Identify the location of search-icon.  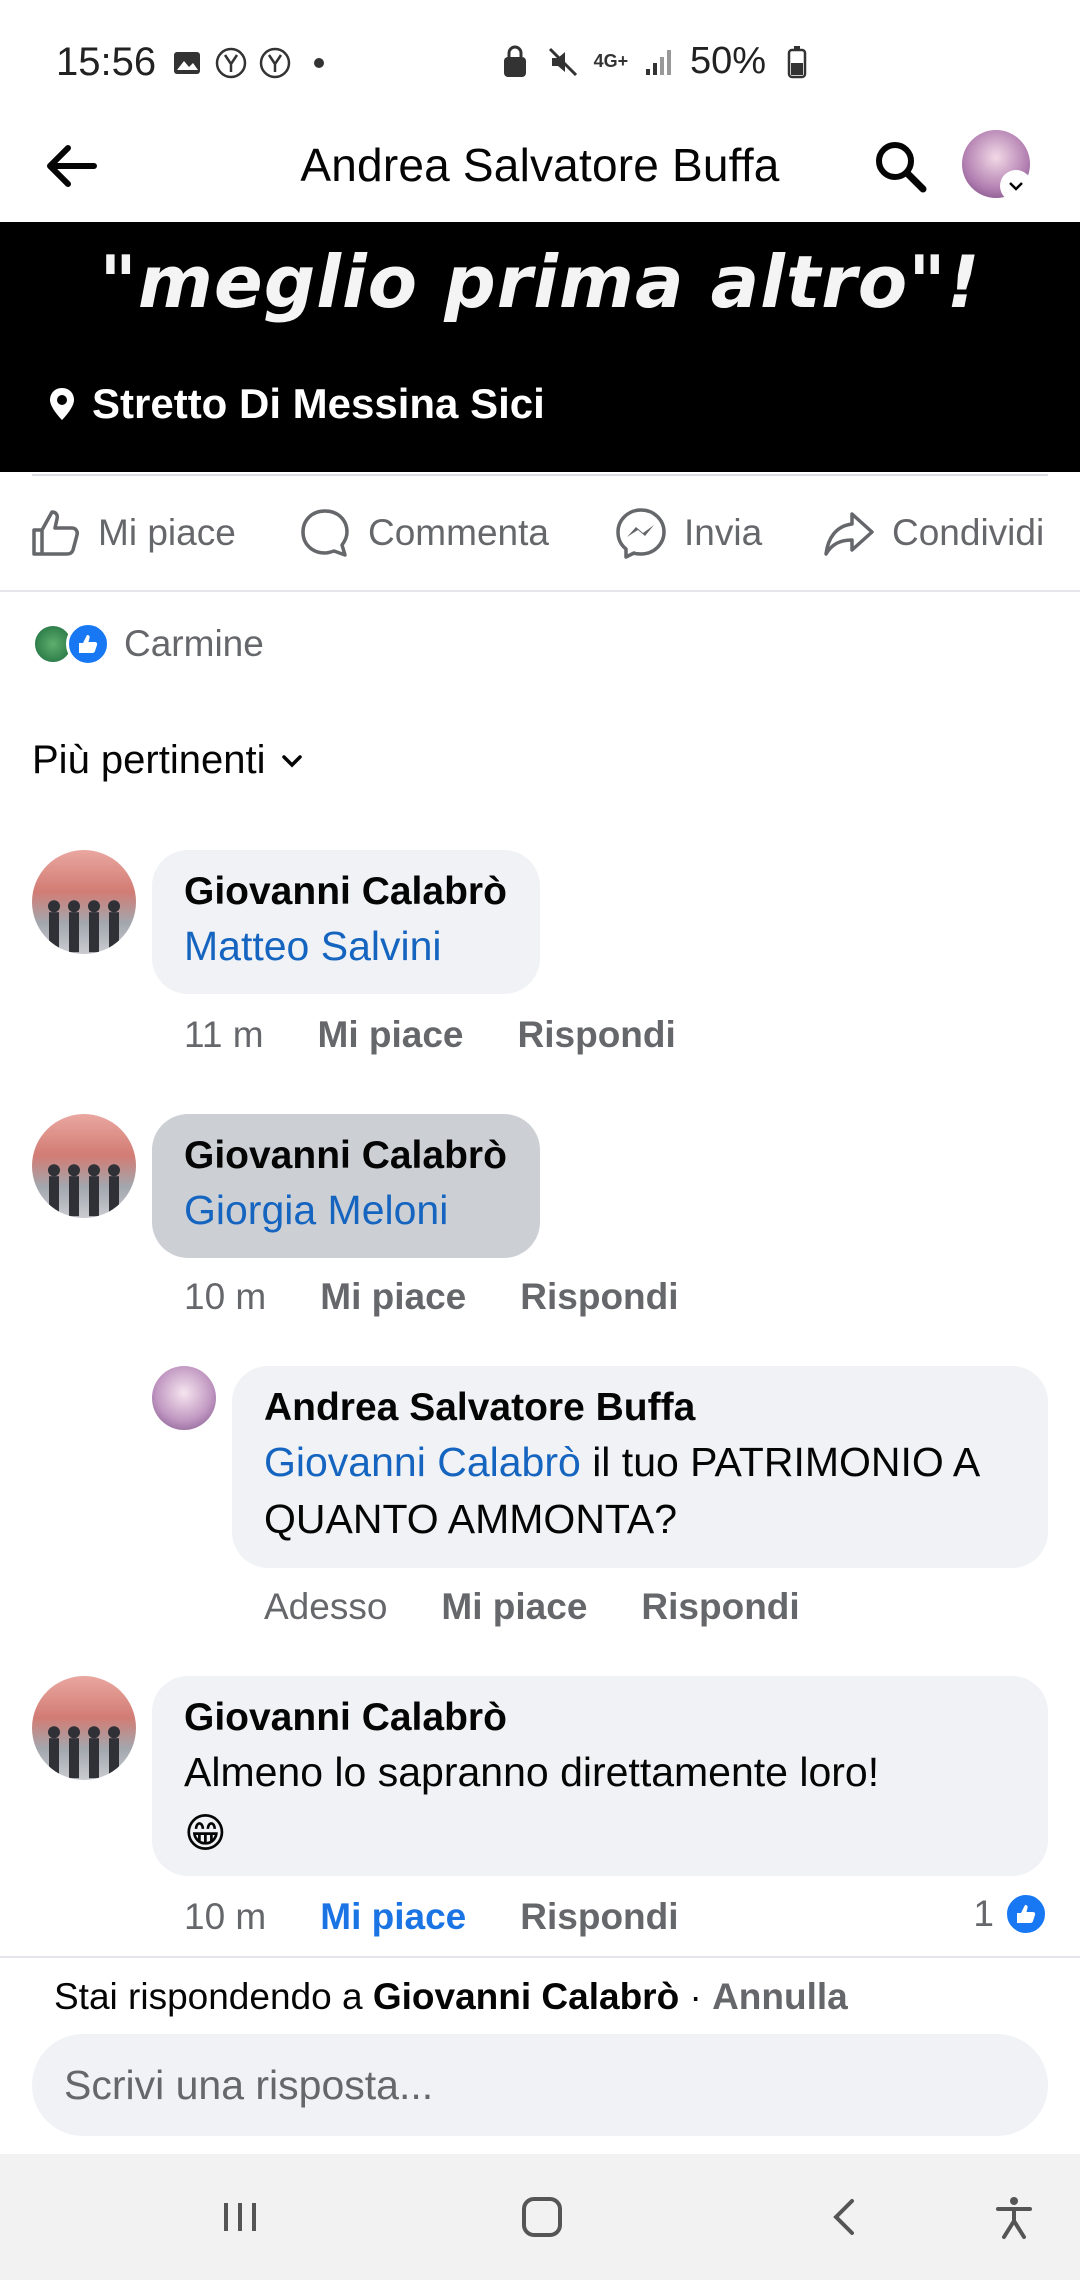
(901, 167).